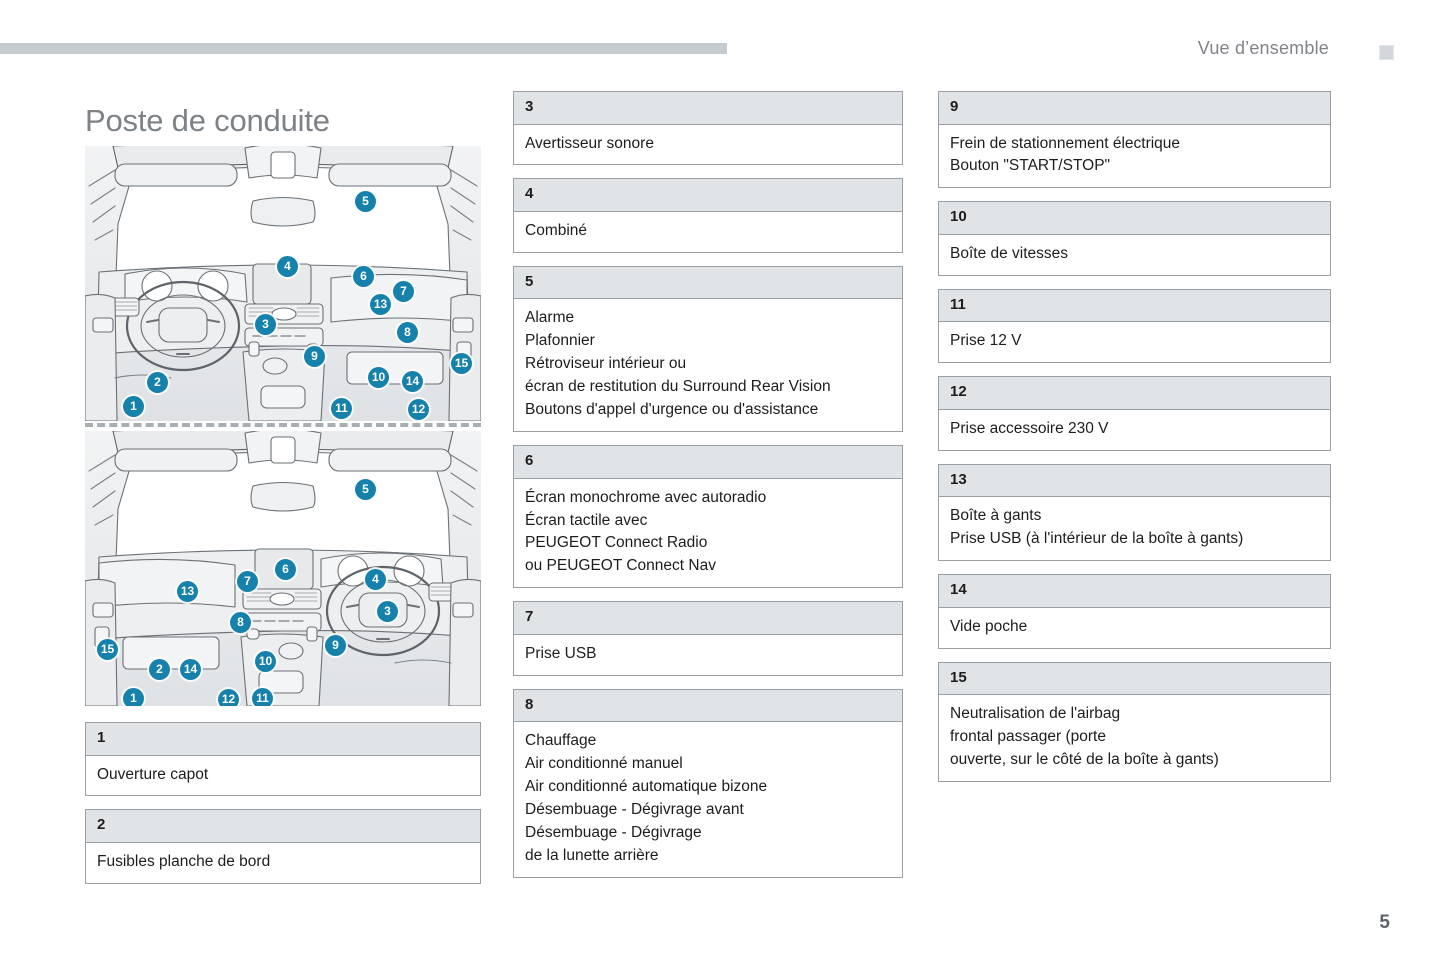  I want to click on item-description-line: de la lunette arrière, so click(592, 855).